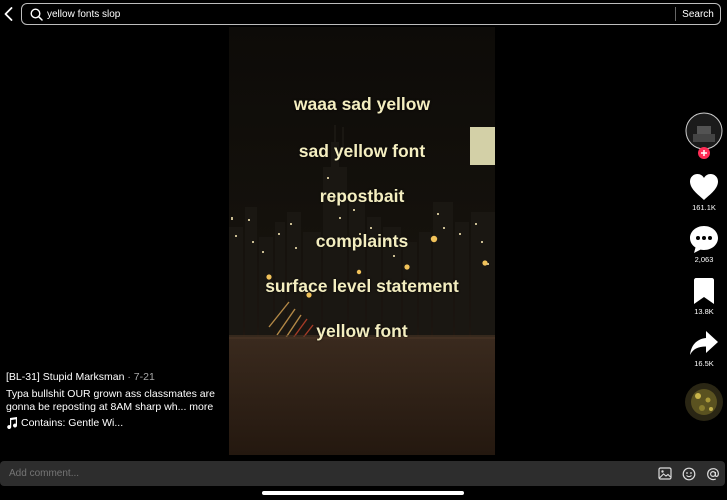 This screenshot has width=727, height=500. What do you see at coordinates (704, 187) in the screenshot?
I see `heart-icon` at bounding box center [704, 187].